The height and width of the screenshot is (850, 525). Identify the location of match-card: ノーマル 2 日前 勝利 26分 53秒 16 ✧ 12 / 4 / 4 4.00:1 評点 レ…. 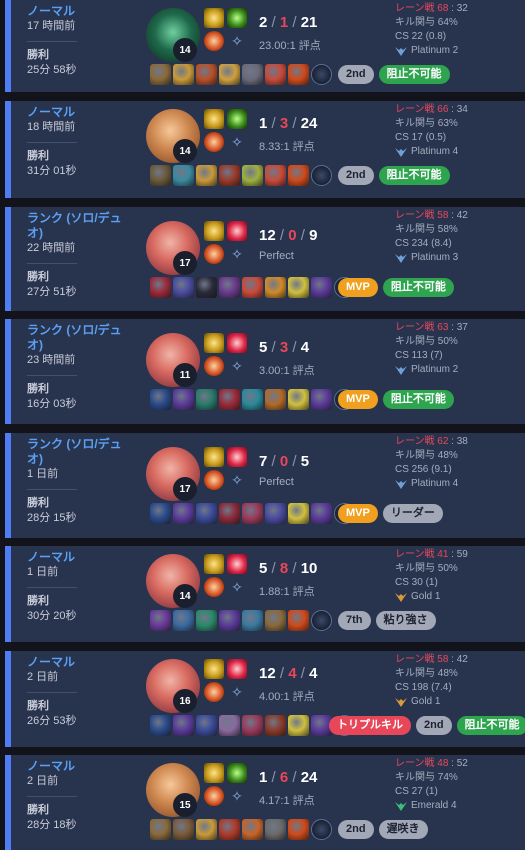
(265, 699).